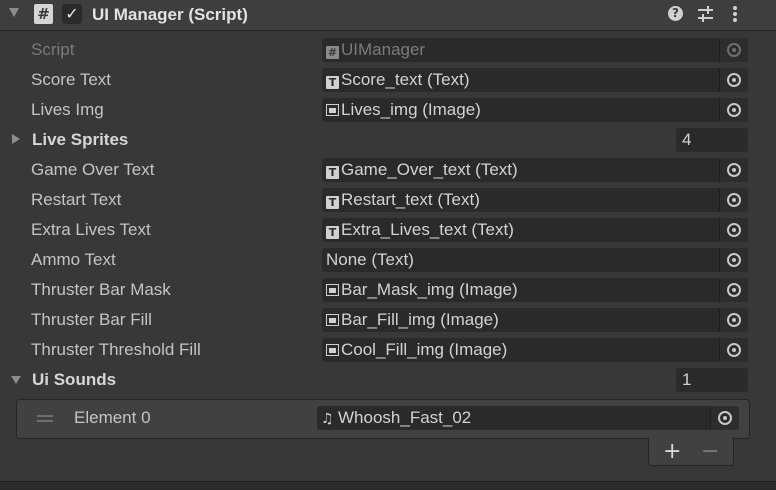 The width and height of the screenshot is (776, 490). What do you see at coordinates (710, 451) in the screenshot?
I see `remove-element-button: −` at bounding box center [710, 451].